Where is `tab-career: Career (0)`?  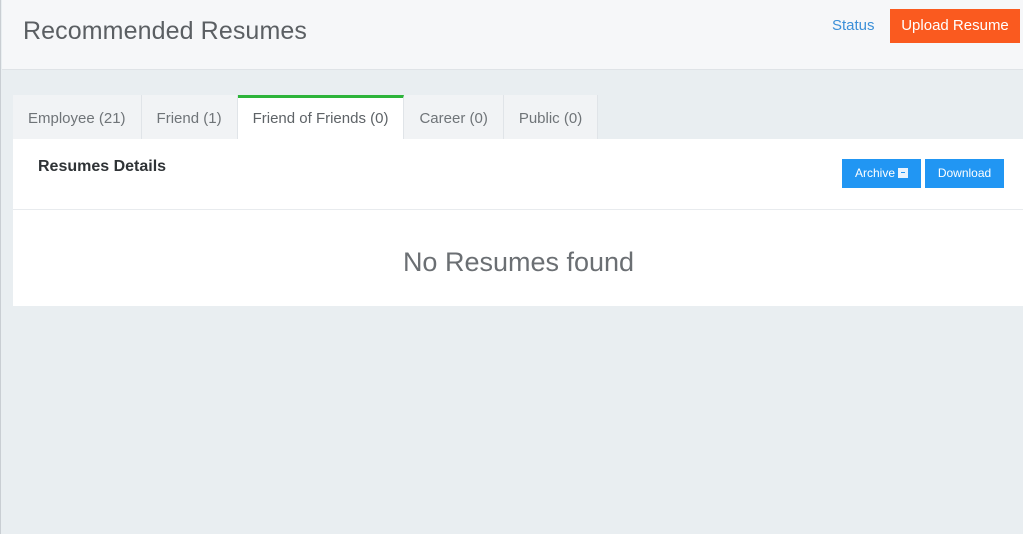
tab-career: Career (0) is located at coordinates (454, 117).